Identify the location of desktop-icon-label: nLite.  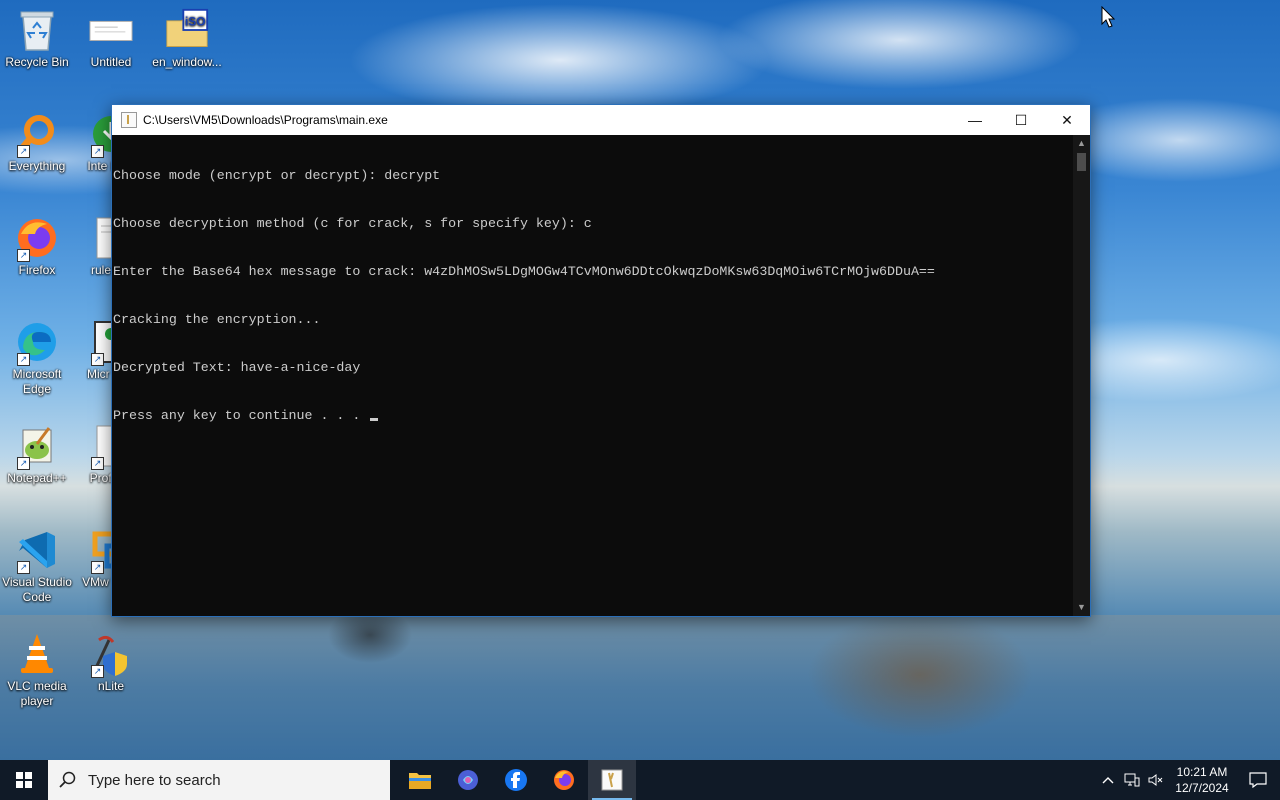
(111, 686).